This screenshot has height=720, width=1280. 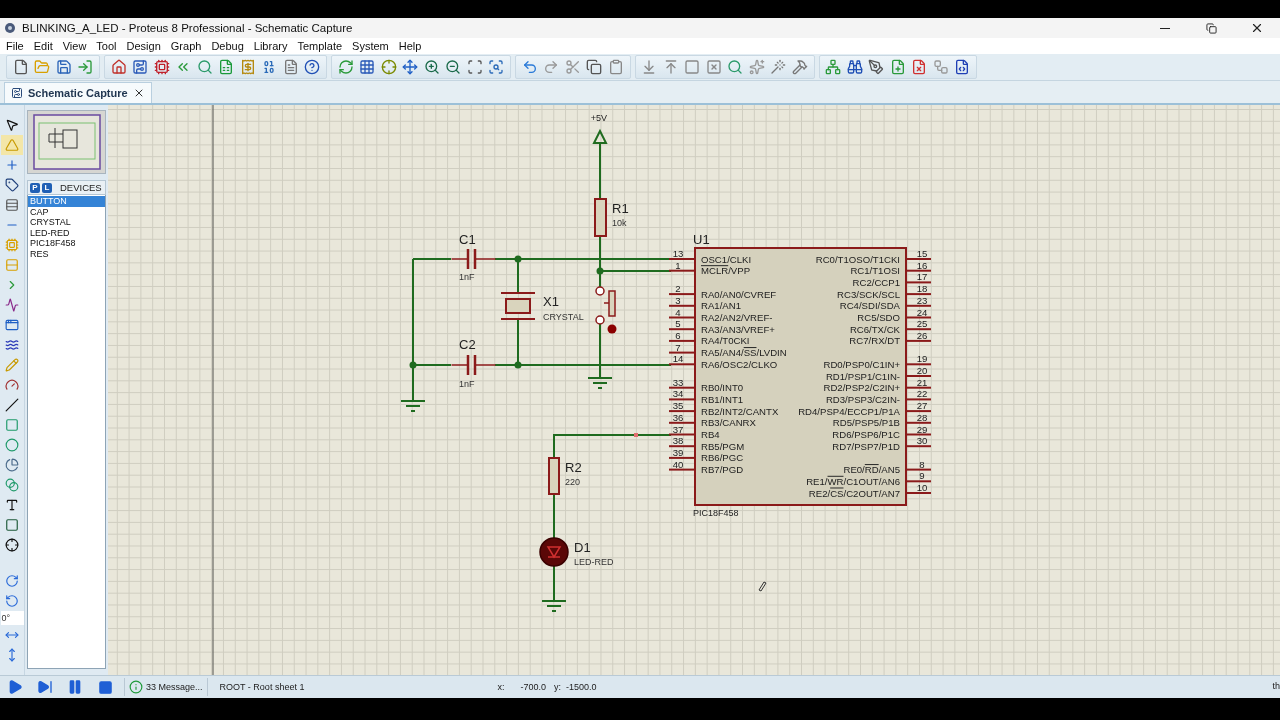 I want to click on line-icon, so click(x=12, y=405).